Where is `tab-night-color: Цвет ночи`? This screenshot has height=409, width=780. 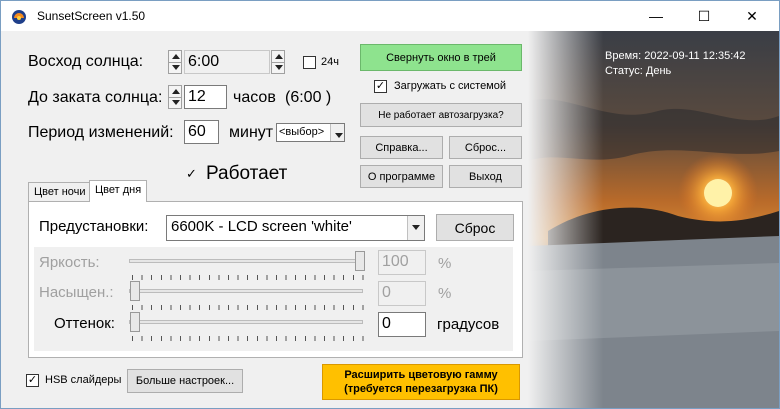 tab-night-color: Цвет ночи is located at coordinates (60, 192).